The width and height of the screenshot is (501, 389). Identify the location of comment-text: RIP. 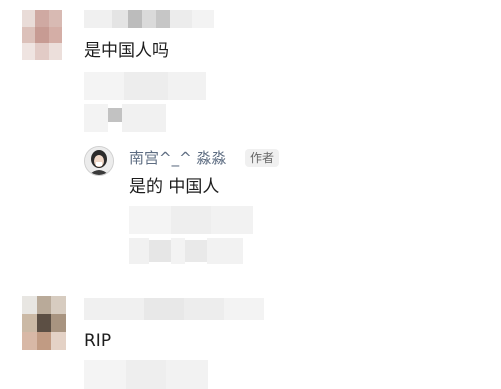
(98, 341).